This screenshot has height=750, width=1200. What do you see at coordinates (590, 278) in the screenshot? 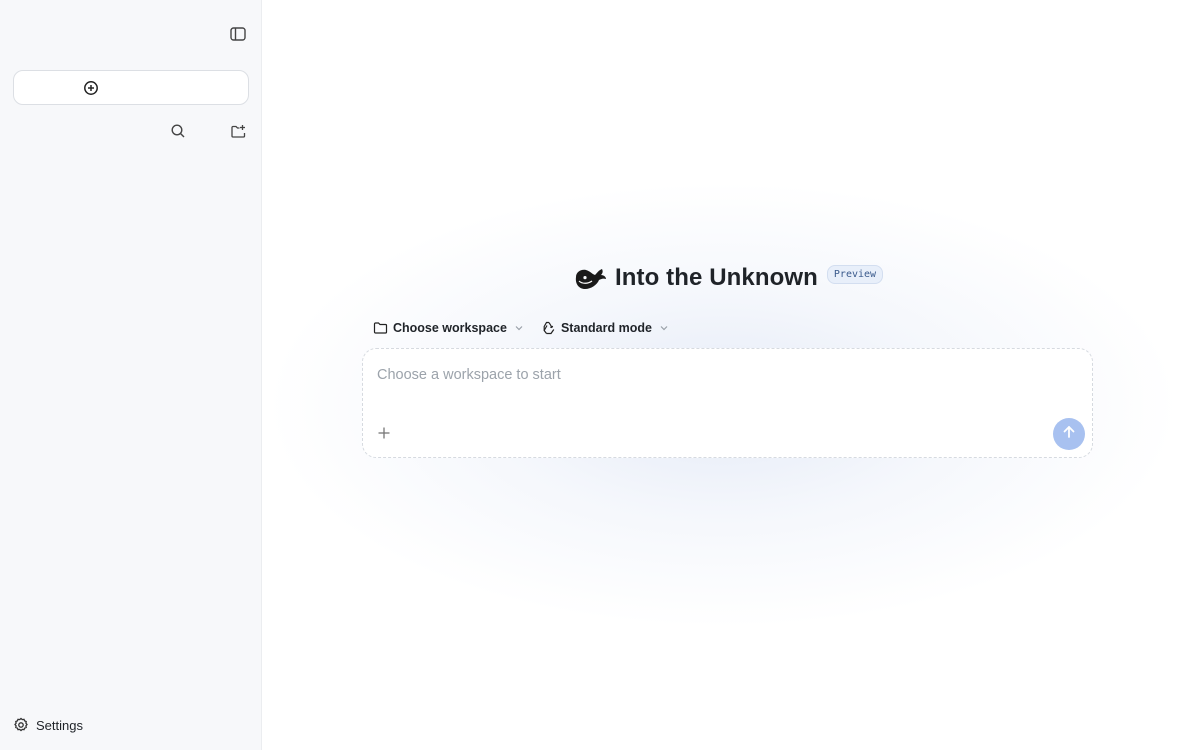
I see `whale-logo-icon` at bounding box center [590, 278].